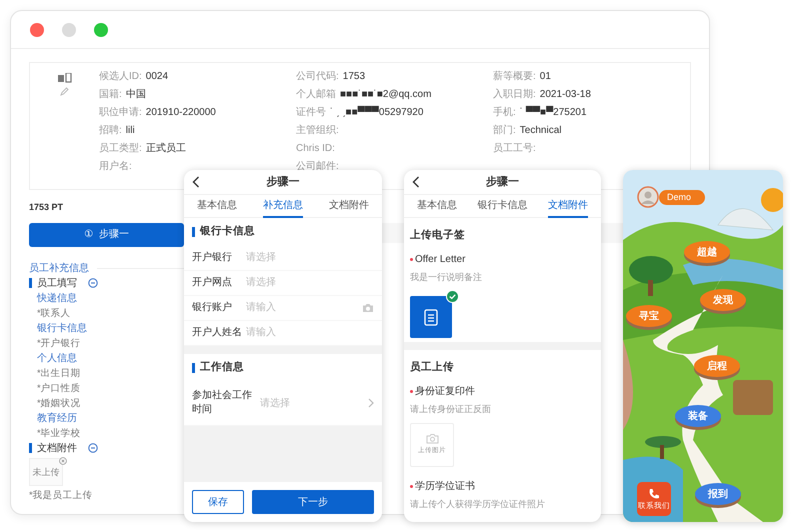 The height and width of the screenshot is (532, 791). Describe the element at coordinates (46, 472) in the screenshot. I see `upload-status: 未上传` at that location.